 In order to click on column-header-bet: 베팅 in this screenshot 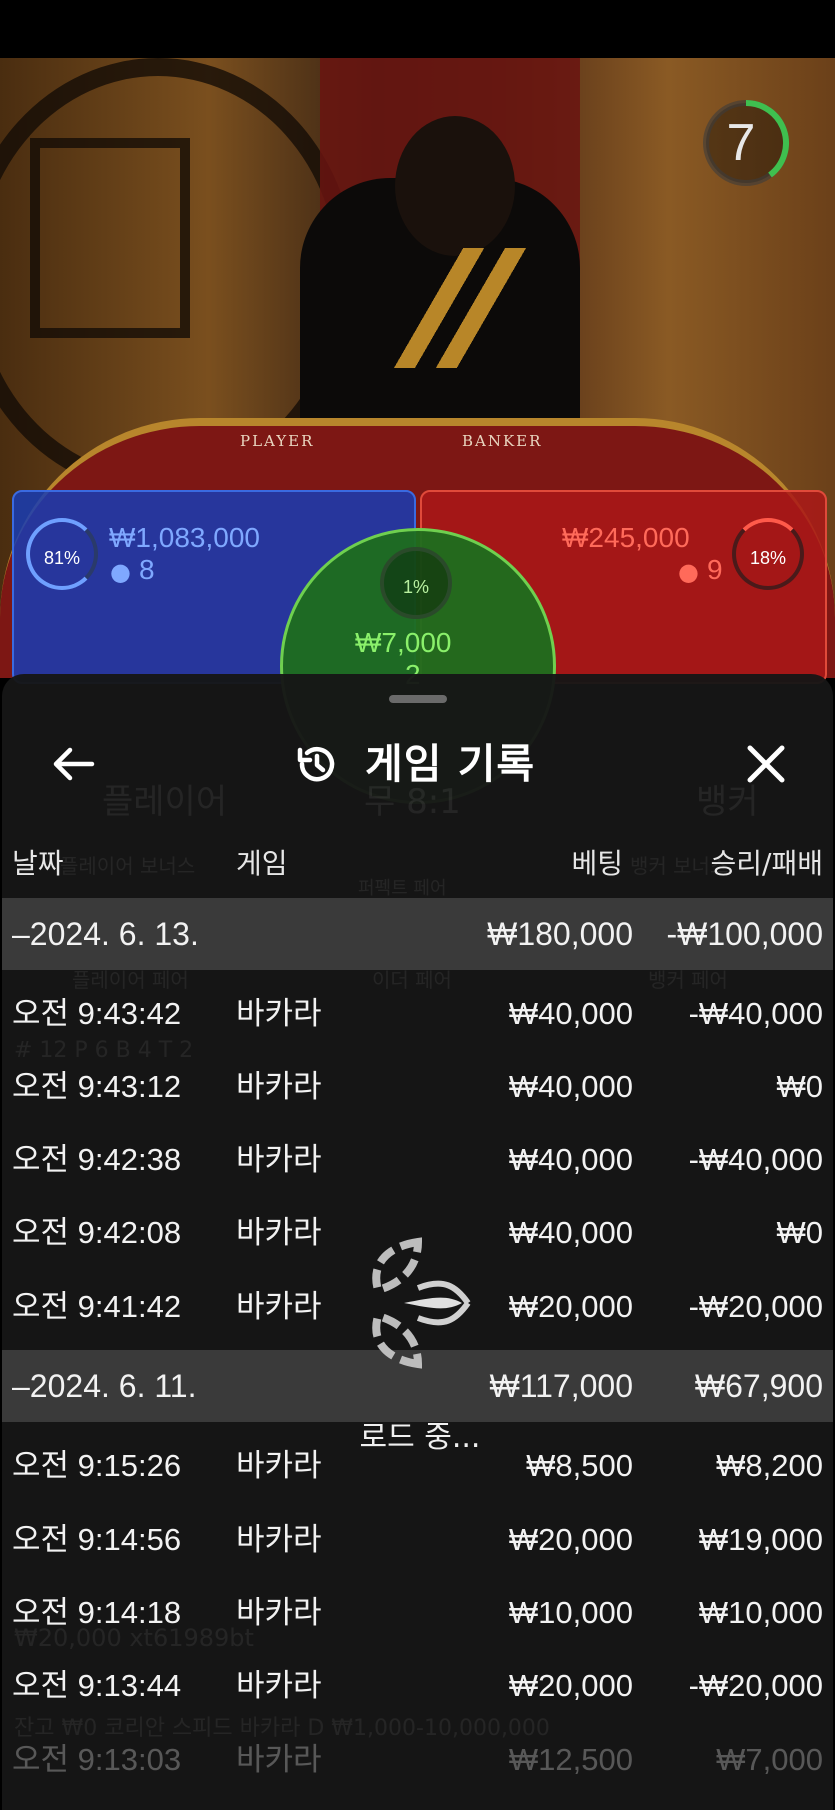, I will do `click(597, 863)`.